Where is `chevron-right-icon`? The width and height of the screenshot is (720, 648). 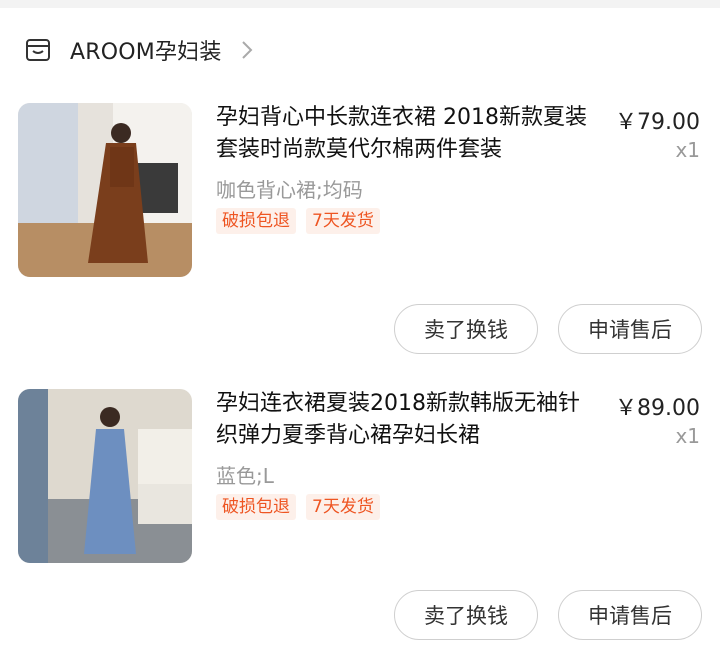 chevron-right-icon is located at coordinates (246, 50).